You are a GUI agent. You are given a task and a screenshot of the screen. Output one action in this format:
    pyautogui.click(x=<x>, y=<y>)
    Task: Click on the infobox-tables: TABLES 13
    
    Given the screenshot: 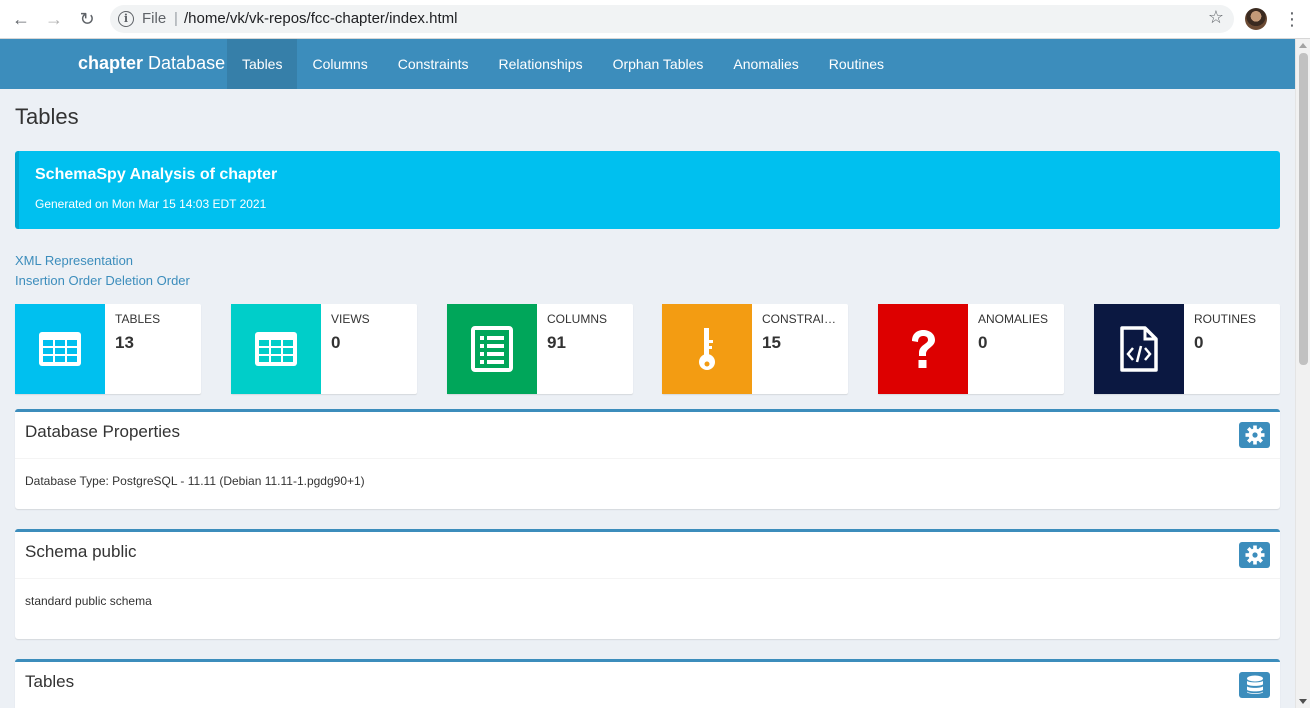 What is the action you would take?
    pyautogui.click(x=108, y=349)
    